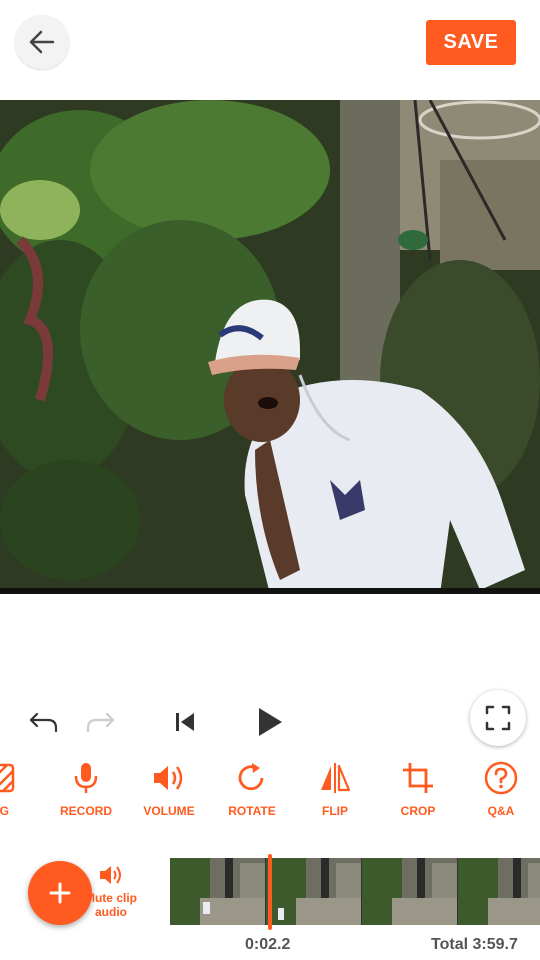 The height and width of the screenshot is (960, 540). What do you see at coordinates (169, 793) in the screenshot?
I see `tool-volume: VOLUME` at bounding box center [169, 793].